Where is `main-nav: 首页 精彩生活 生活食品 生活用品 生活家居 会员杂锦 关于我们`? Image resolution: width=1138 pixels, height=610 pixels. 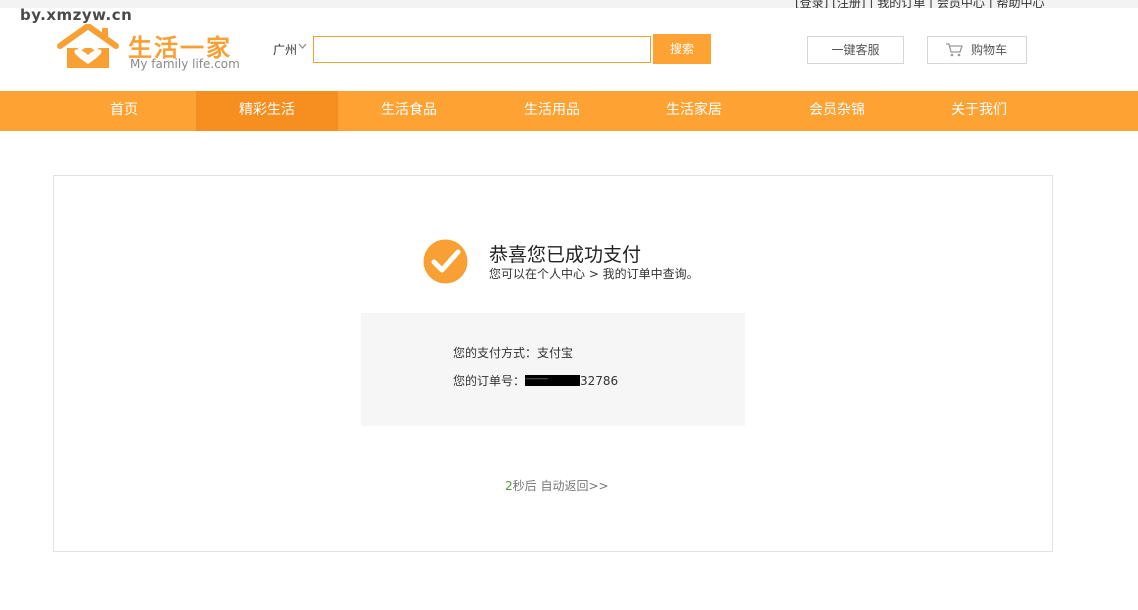 main-nav: 首页 精彩生活 生活食品 生活用品 生活家居 会员杂锦 关于我们 is located at coordinates (569, 111).